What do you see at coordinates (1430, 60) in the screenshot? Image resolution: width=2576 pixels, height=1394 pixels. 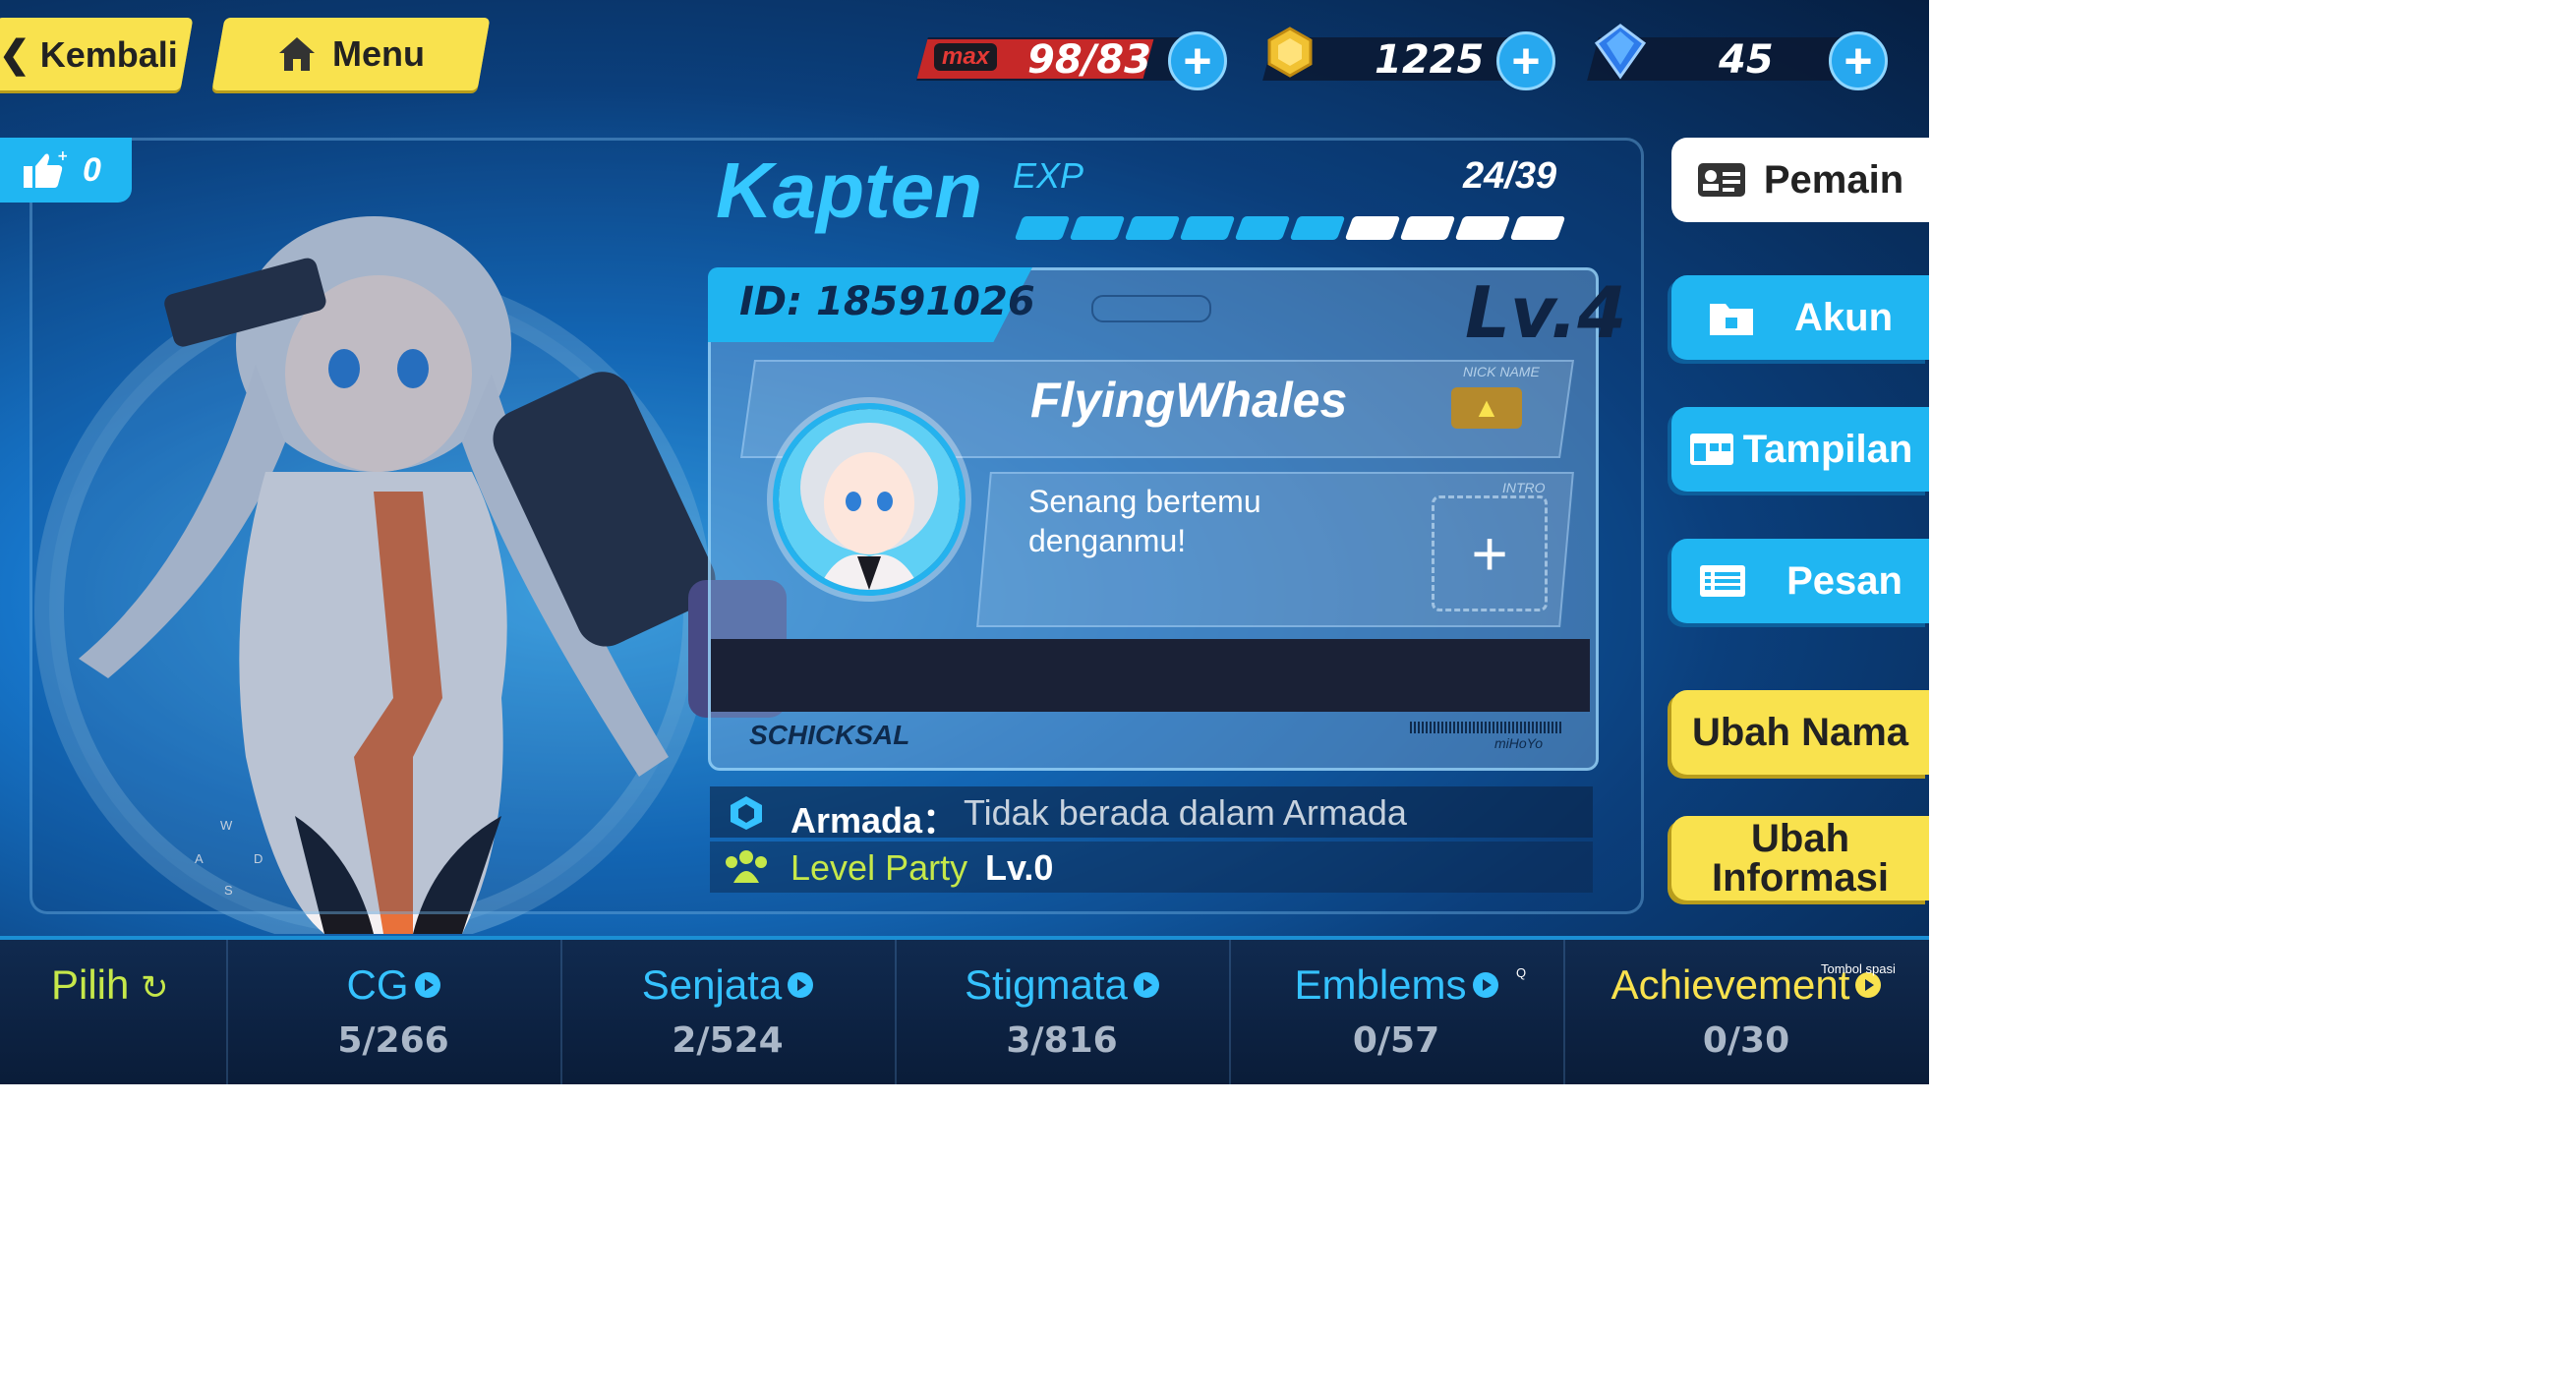 I see `coins-value: 1225` at bounding box center [1430, 60].